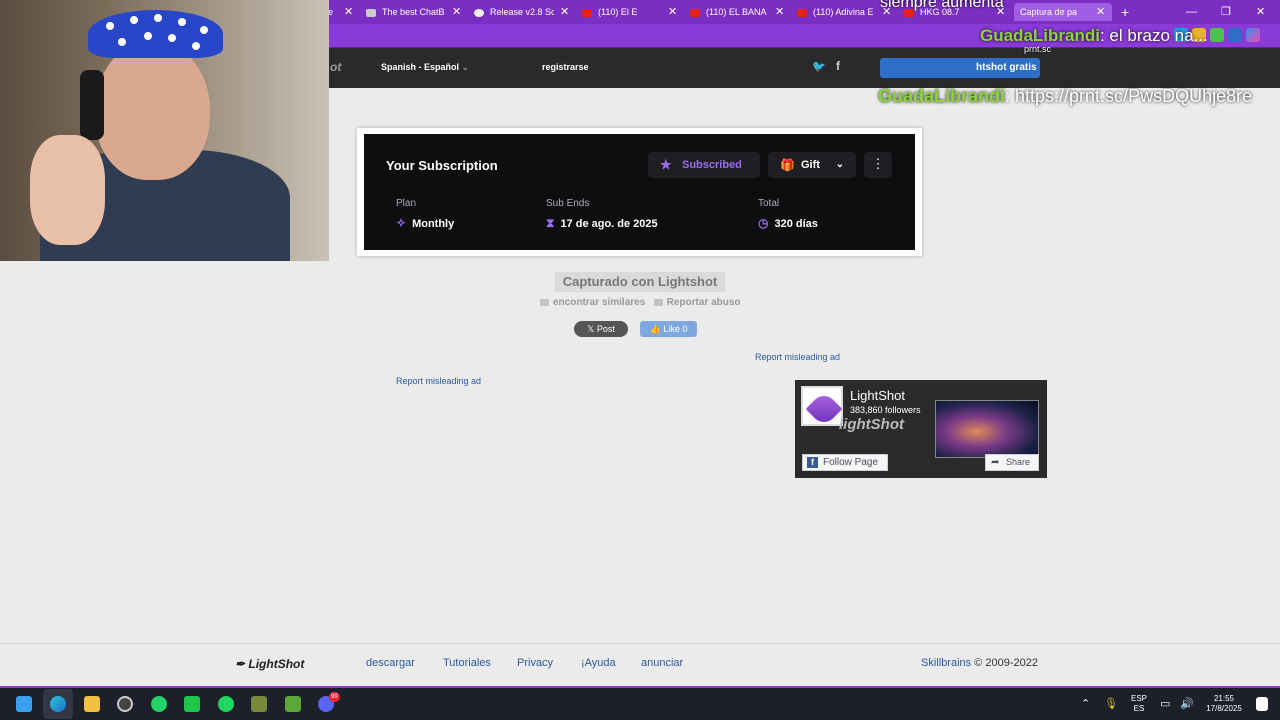 This screenshot has width=1280, height=720. What do you see at coordinates (1224, 704) in the screenshot?
I see `clock: 21:55 17/8/2025` at bounding box center [1224, 704].